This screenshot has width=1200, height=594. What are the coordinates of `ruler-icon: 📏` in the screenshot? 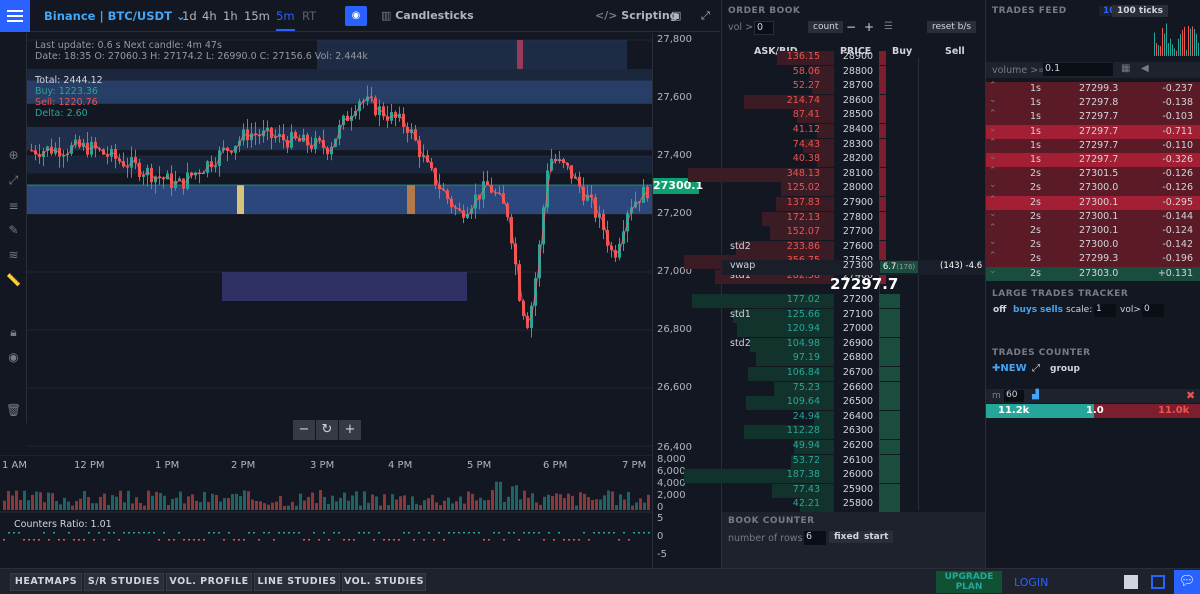 It's located at (13, 280).